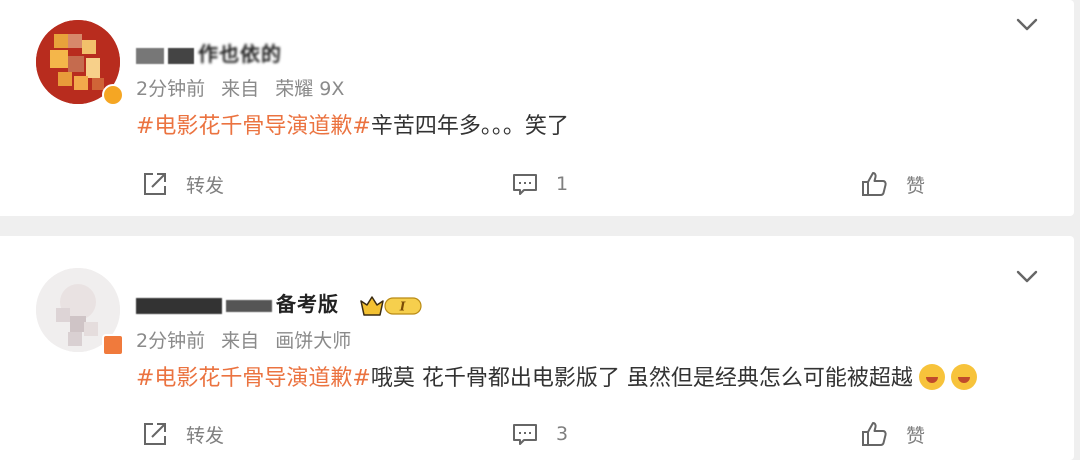 The width and height of the screenshot is (1080, 460). I want to click on level-badge-text: I, so click(403, 306).